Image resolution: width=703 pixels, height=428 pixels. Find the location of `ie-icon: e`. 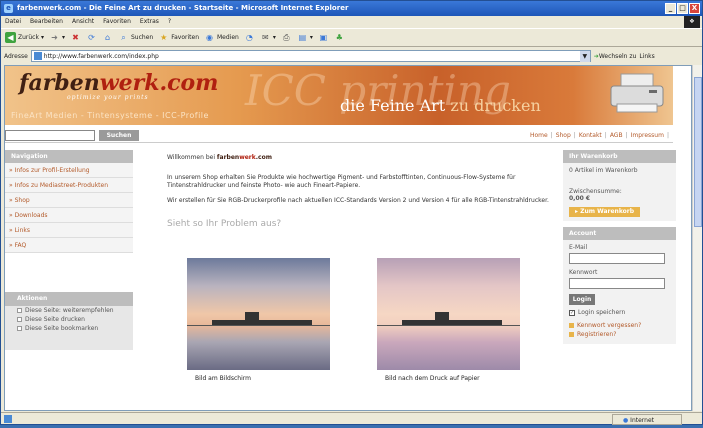

ie-icon: e is located at coordinates (8, 8).